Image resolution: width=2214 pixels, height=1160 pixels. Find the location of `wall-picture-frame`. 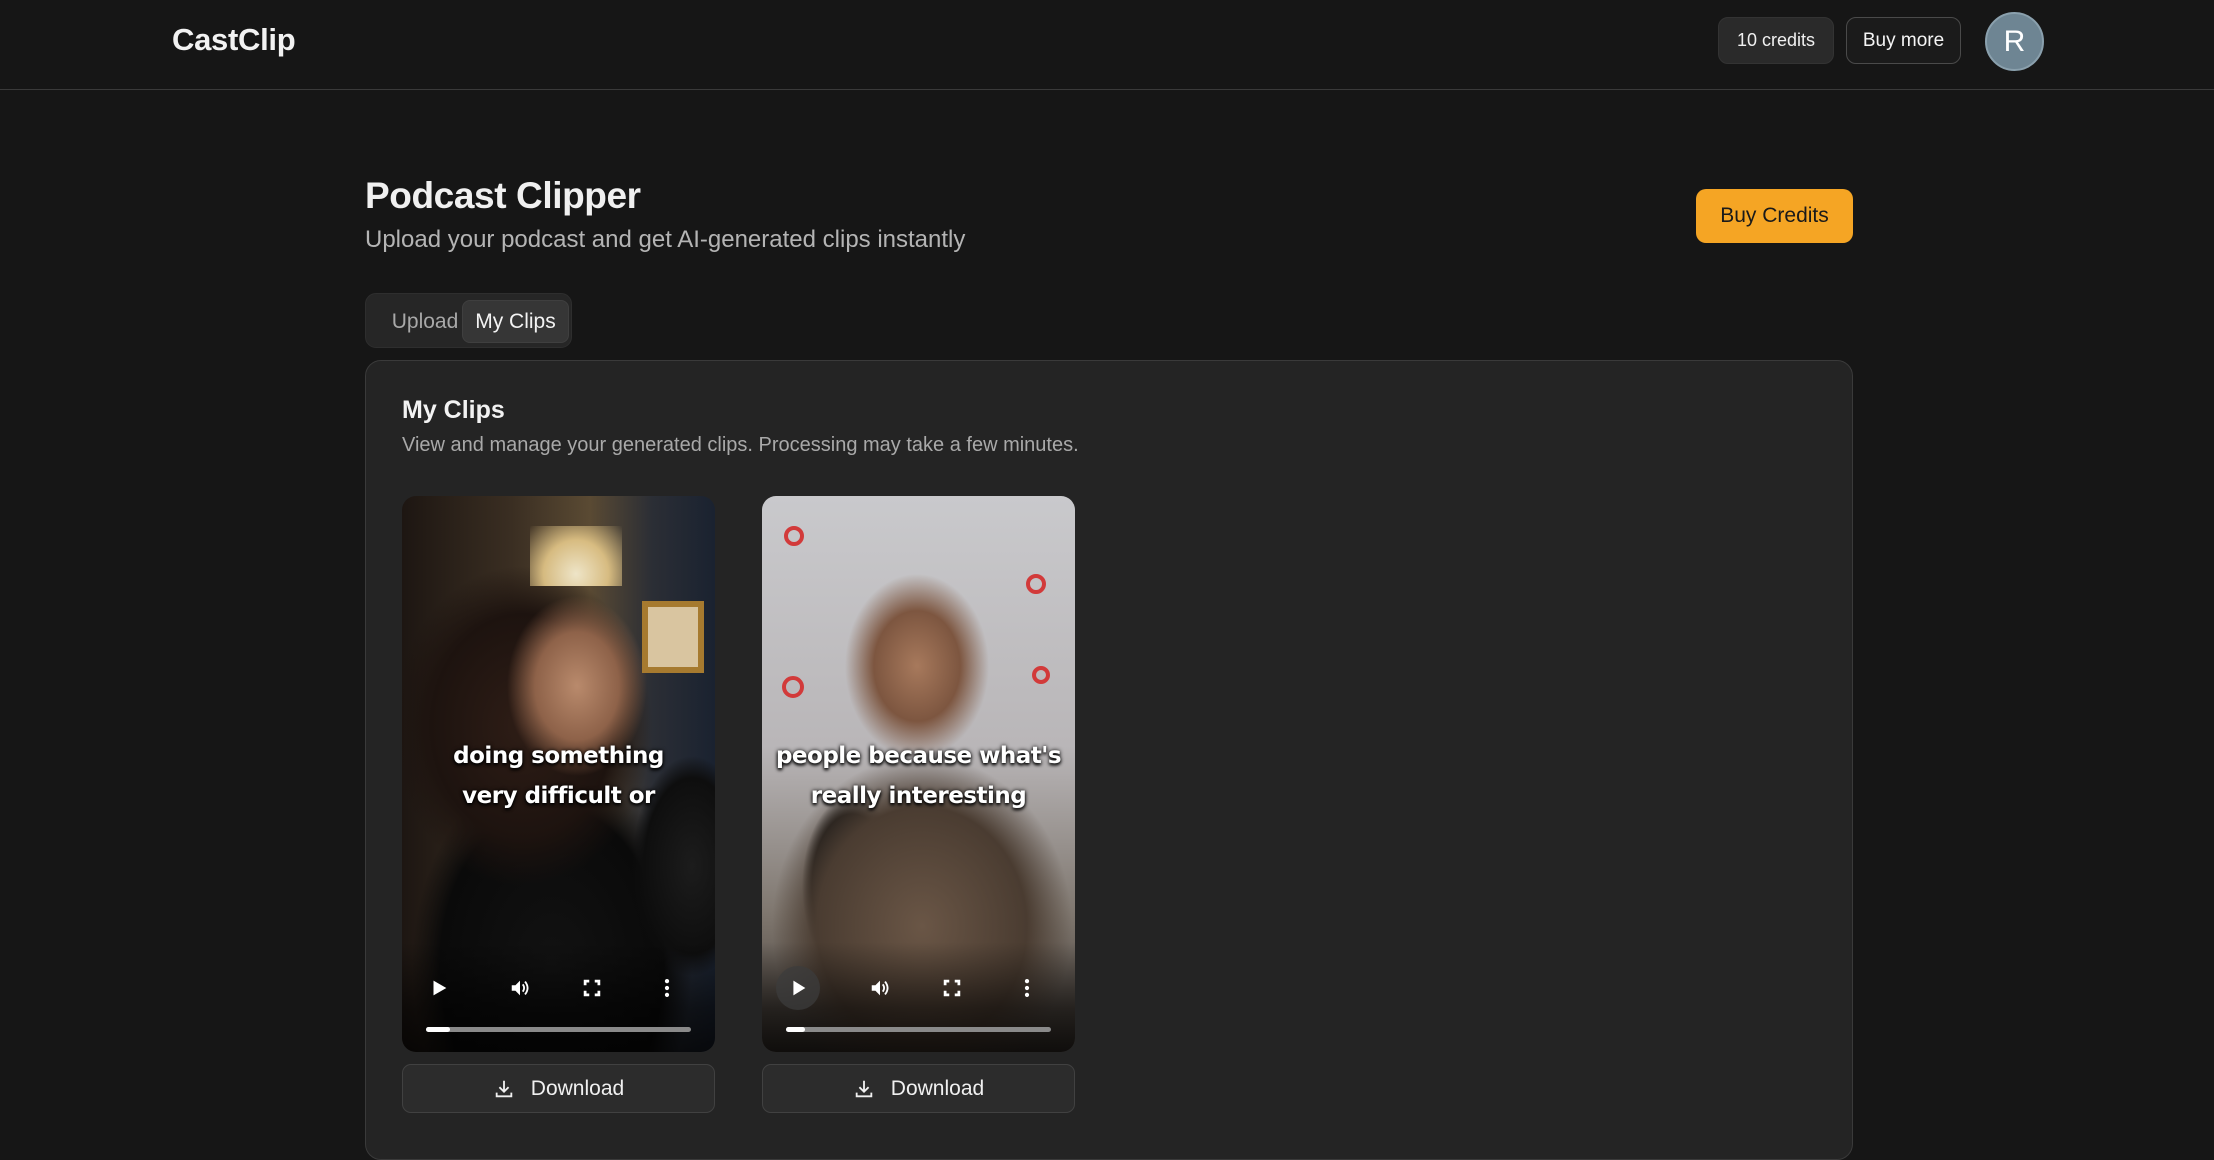

wall-picture-frame is located at coordinates (673, 637).